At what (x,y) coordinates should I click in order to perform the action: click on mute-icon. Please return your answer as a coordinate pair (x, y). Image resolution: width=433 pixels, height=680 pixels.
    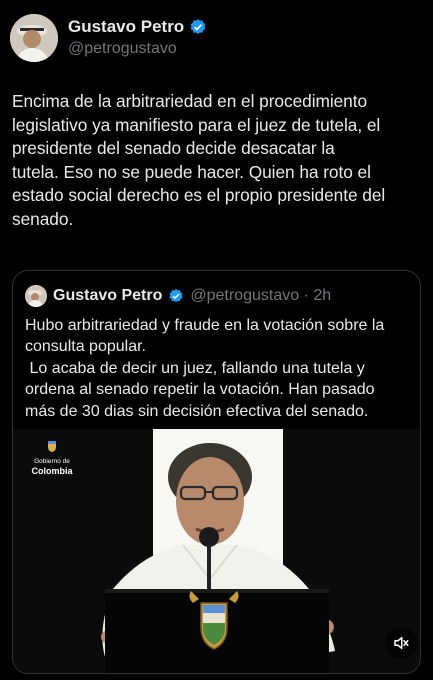
    Looking at the image, I should click on (401, 643).